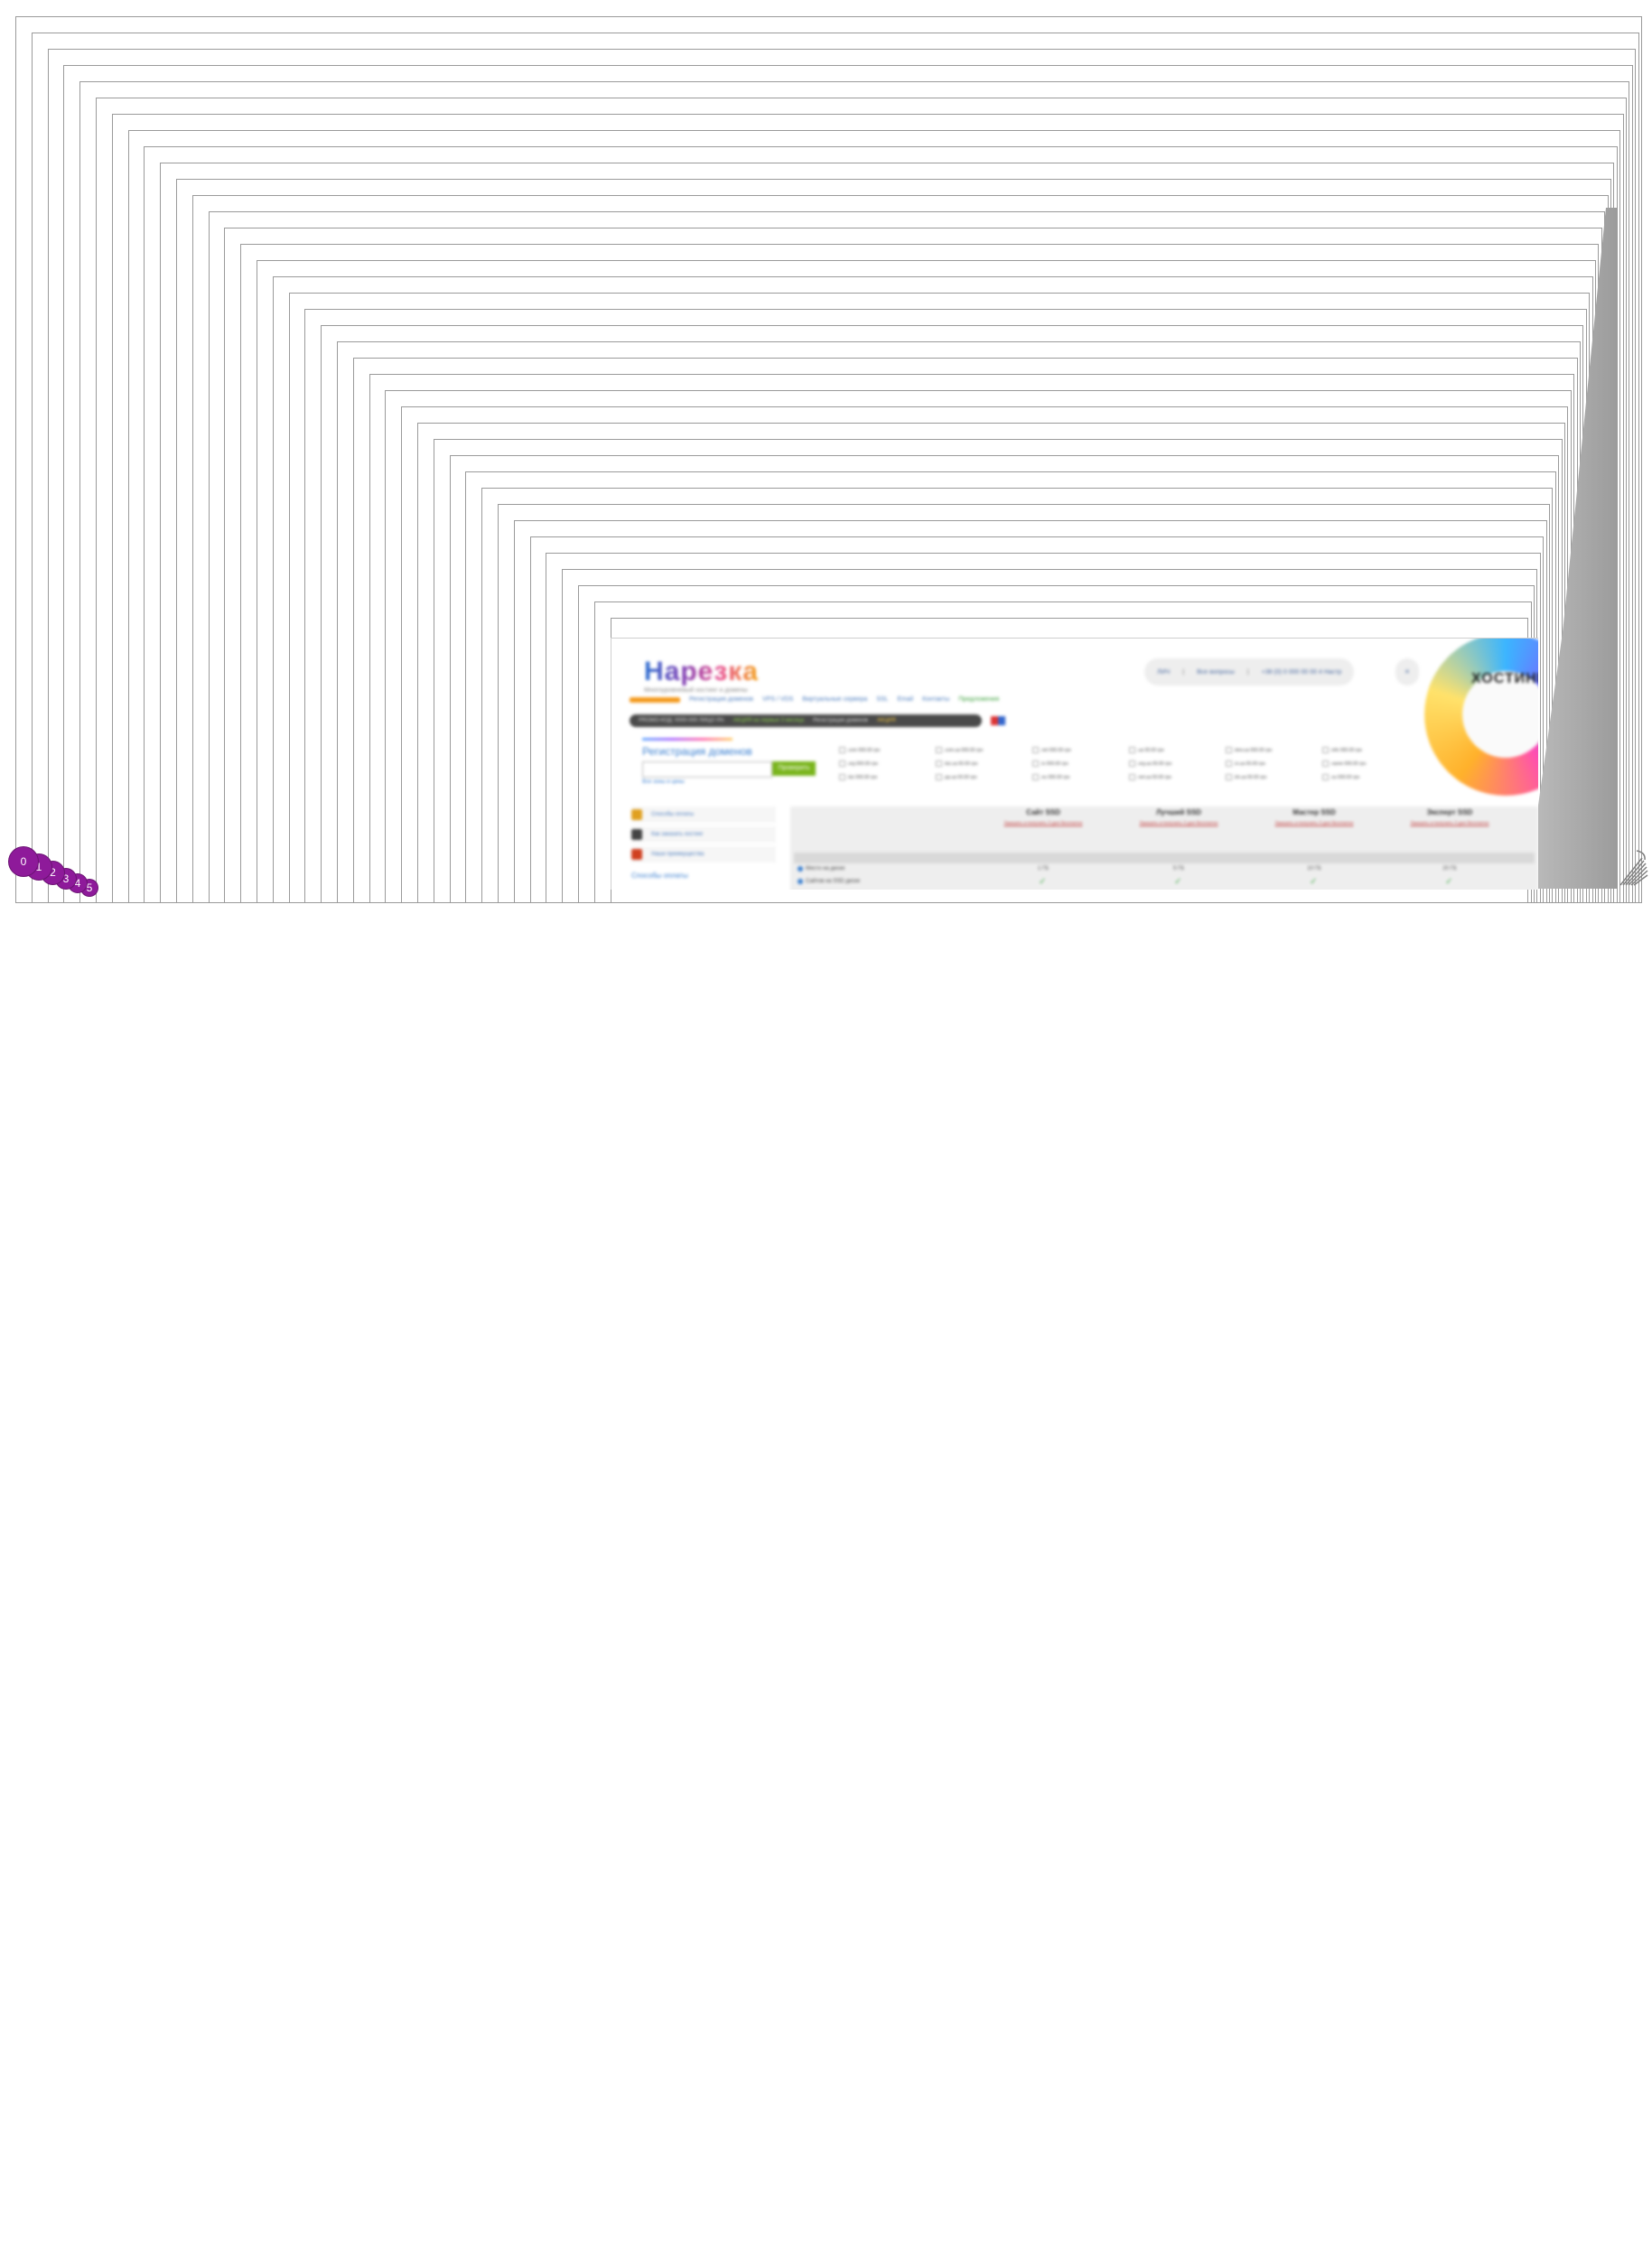  What do you see at coordinates (834, 699) in the screenshot?
I see `nav-item: Виртуальные сервера` at bounding box center [834, 699].